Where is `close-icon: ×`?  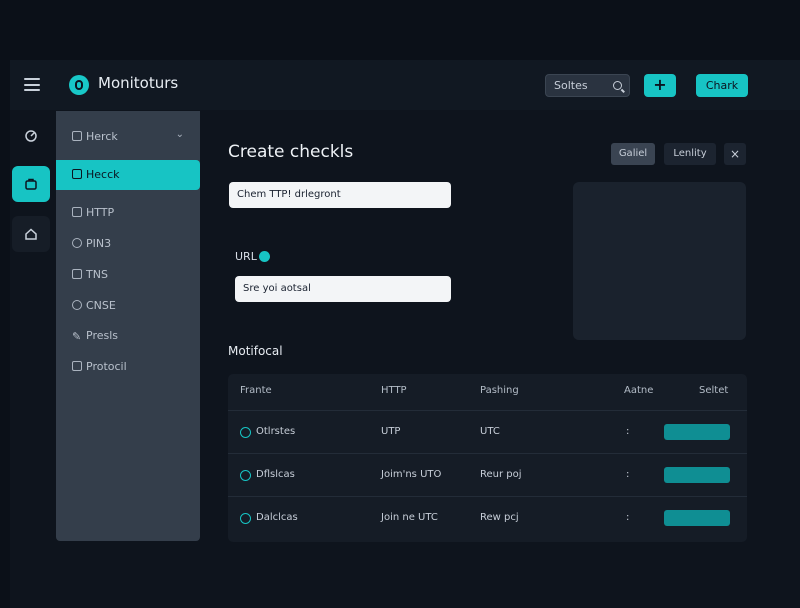 close-icon: × is located at coordinates (735, 154).